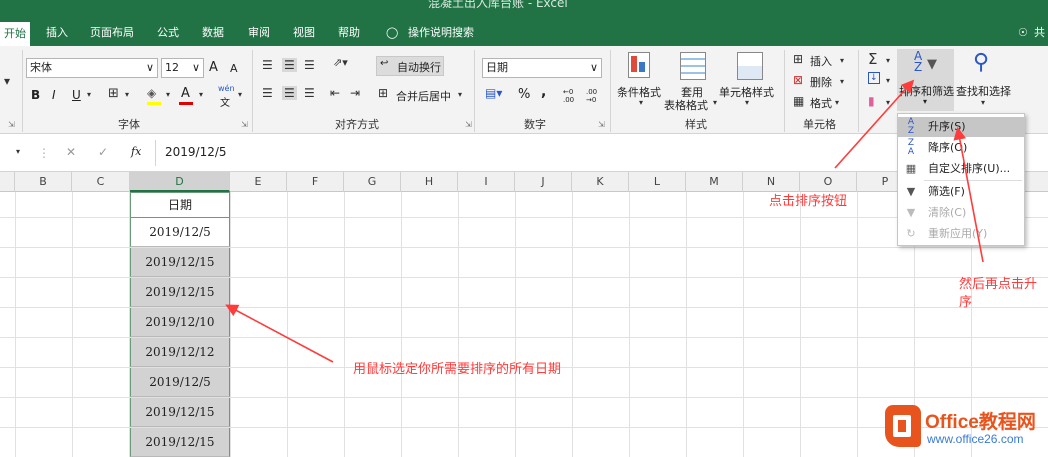  Describe the element at coordinates (975, 439) in the screenshot. I see `logo-url: www.office26.com` at that location.